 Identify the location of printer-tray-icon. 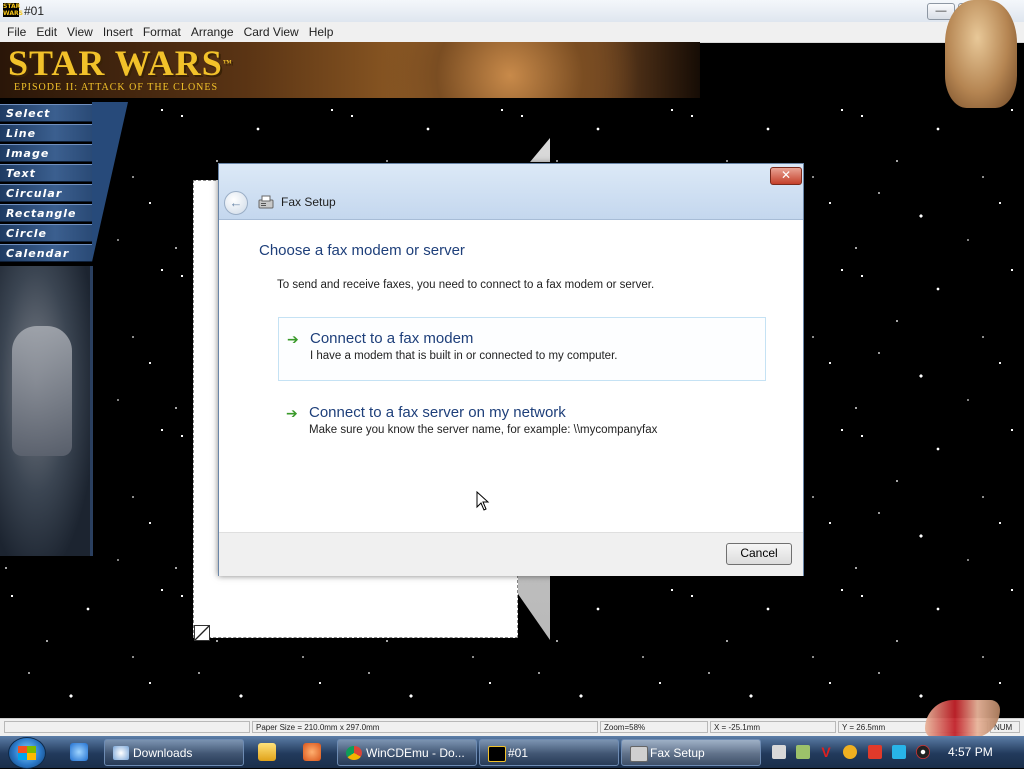
(779, 752).